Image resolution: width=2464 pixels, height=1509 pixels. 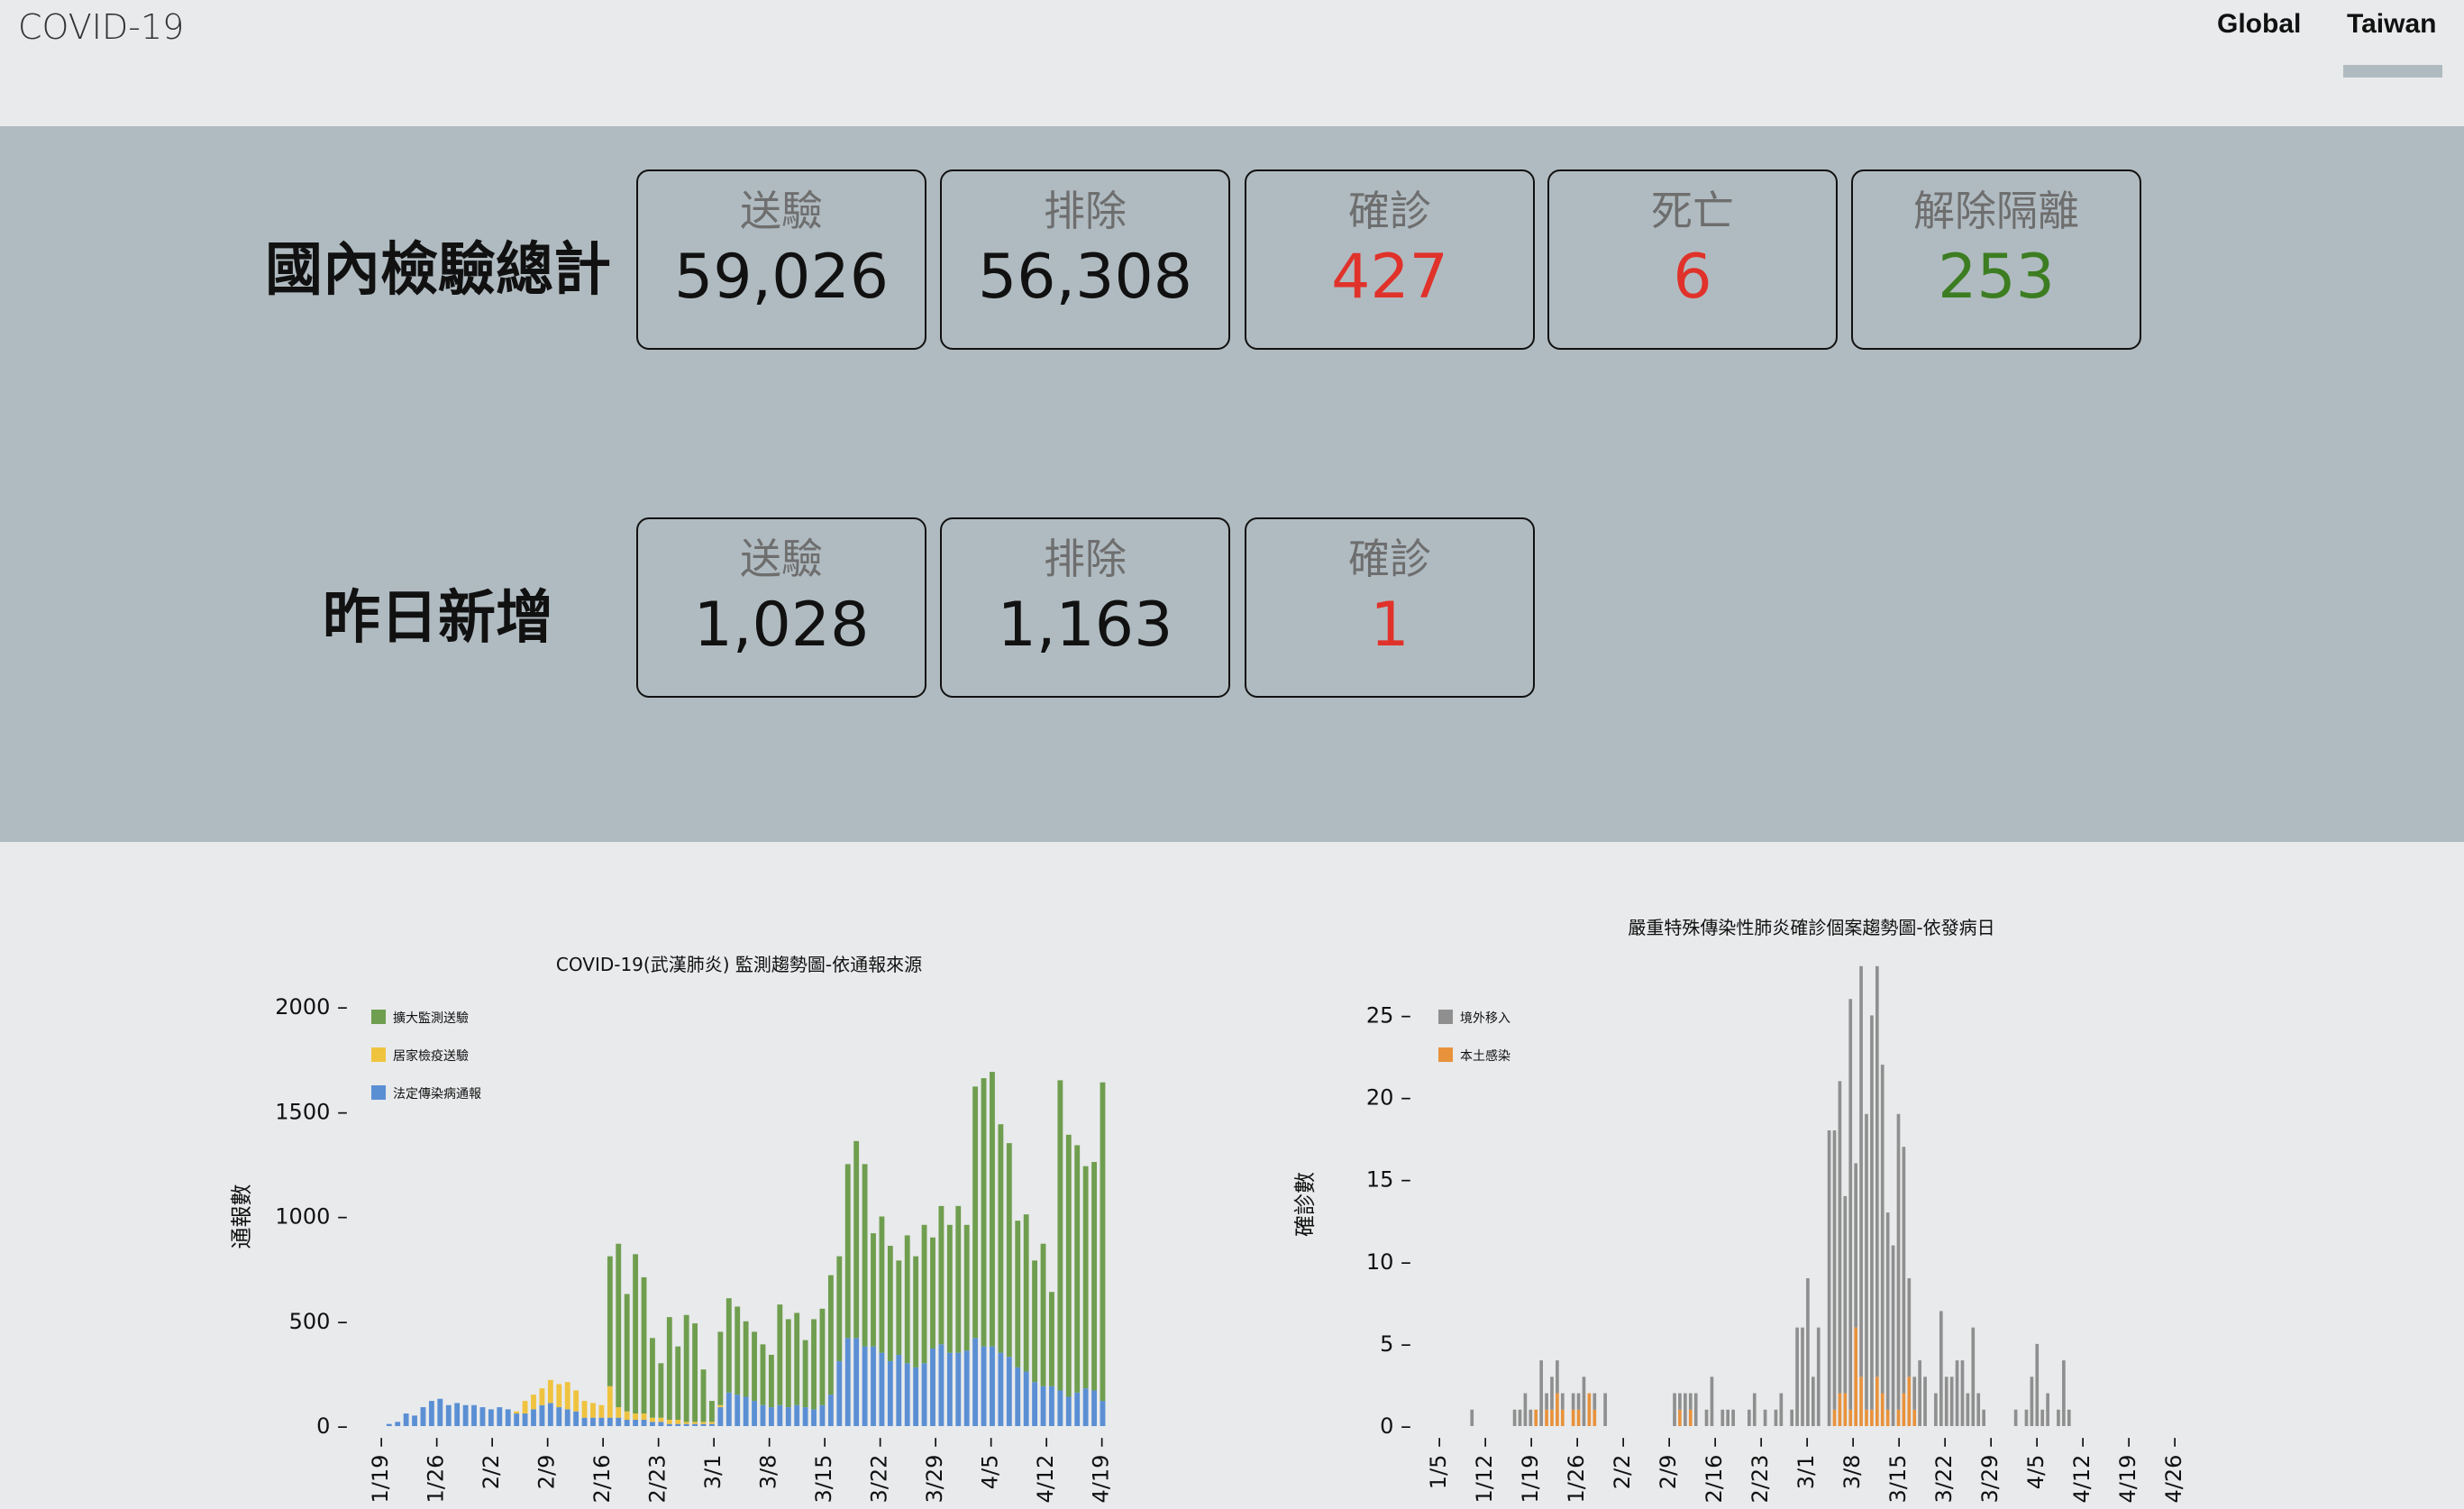 I want to click on yesterday-card-excluded: 排除 1,163, so click(x=1085, y=607).